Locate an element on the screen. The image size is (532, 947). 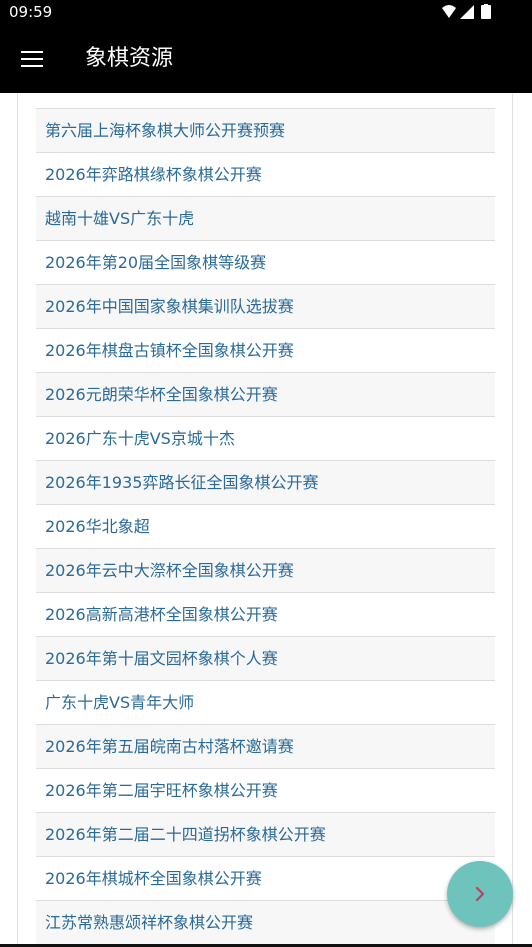
list-item-link: 越南十雄VS广东十虎 is located at coordinates (119, 219).